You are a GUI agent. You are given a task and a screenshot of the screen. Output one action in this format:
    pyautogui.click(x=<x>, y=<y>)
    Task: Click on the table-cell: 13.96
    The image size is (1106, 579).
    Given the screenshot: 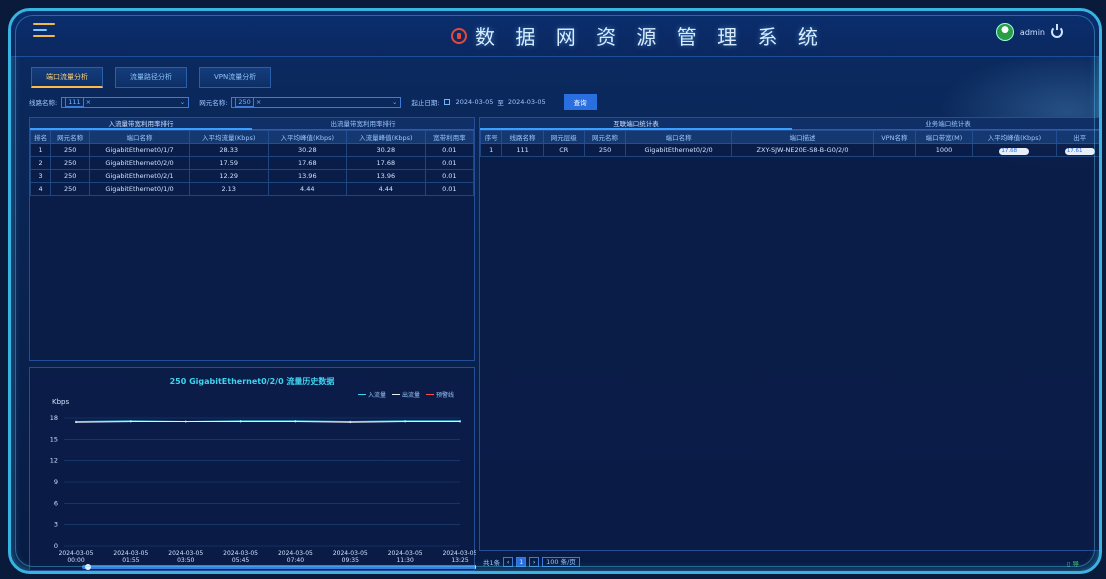 What is the action you would take?
    pyautogui.click(x=386, y=176)
    